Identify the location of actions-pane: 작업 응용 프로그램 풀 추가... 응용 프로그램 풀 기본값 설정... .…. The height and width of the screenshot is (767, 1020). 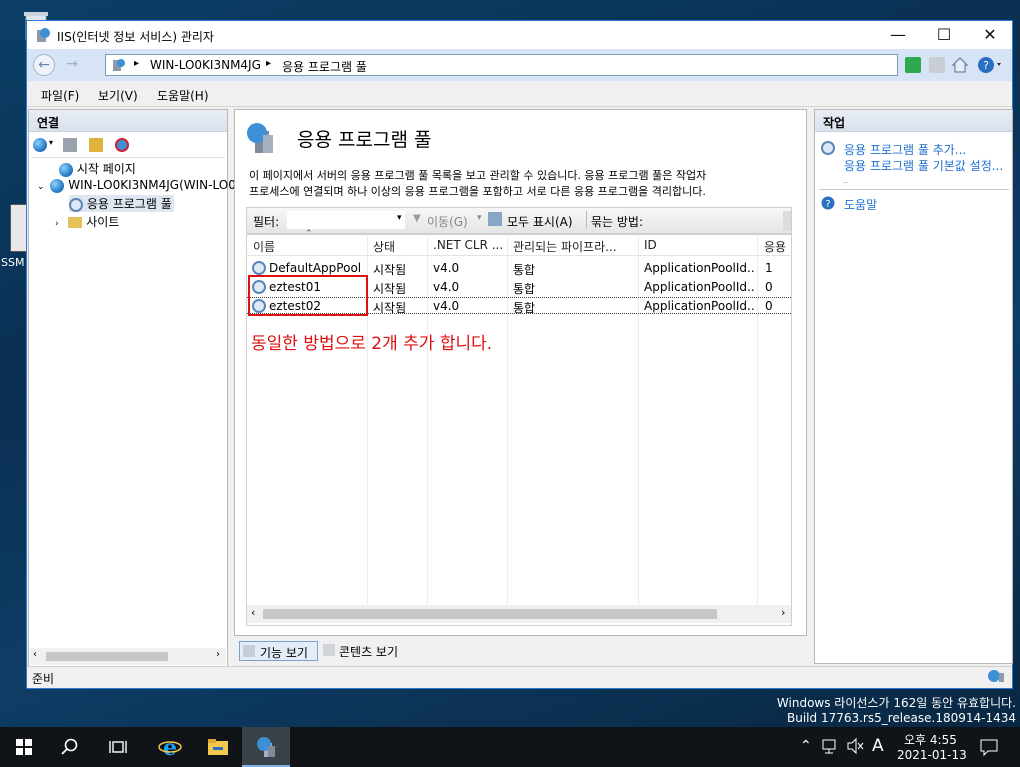
(913, 386).